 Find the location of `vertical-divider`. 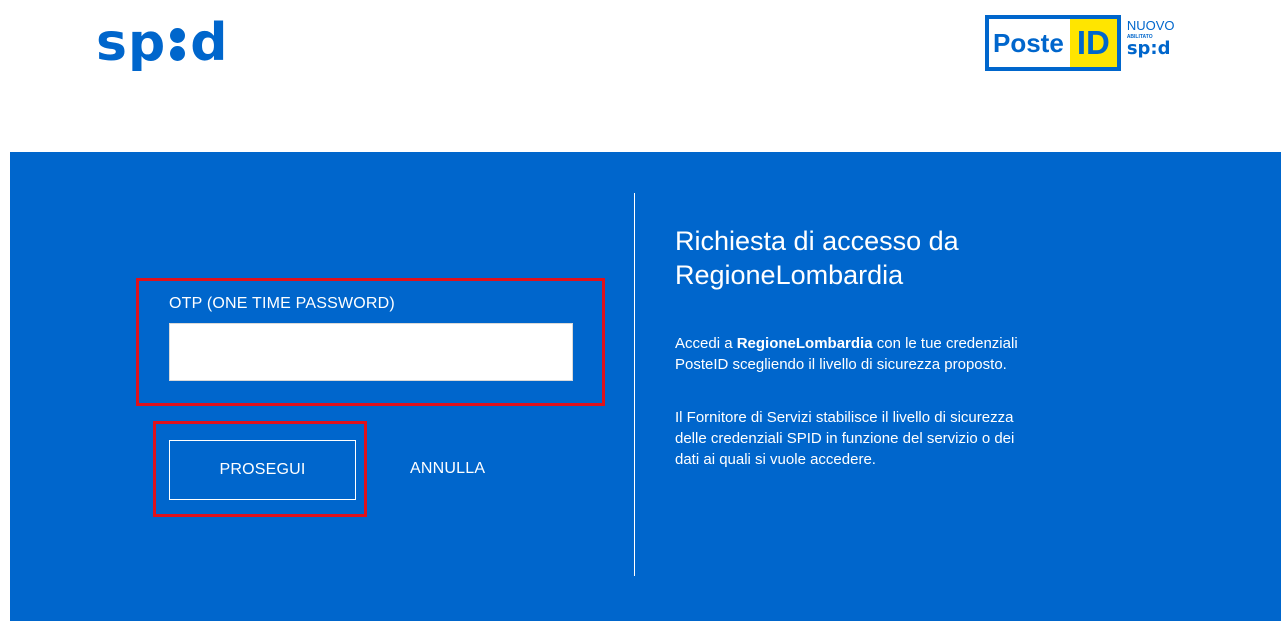

vertical-divider is located at coordinates (634, 384).